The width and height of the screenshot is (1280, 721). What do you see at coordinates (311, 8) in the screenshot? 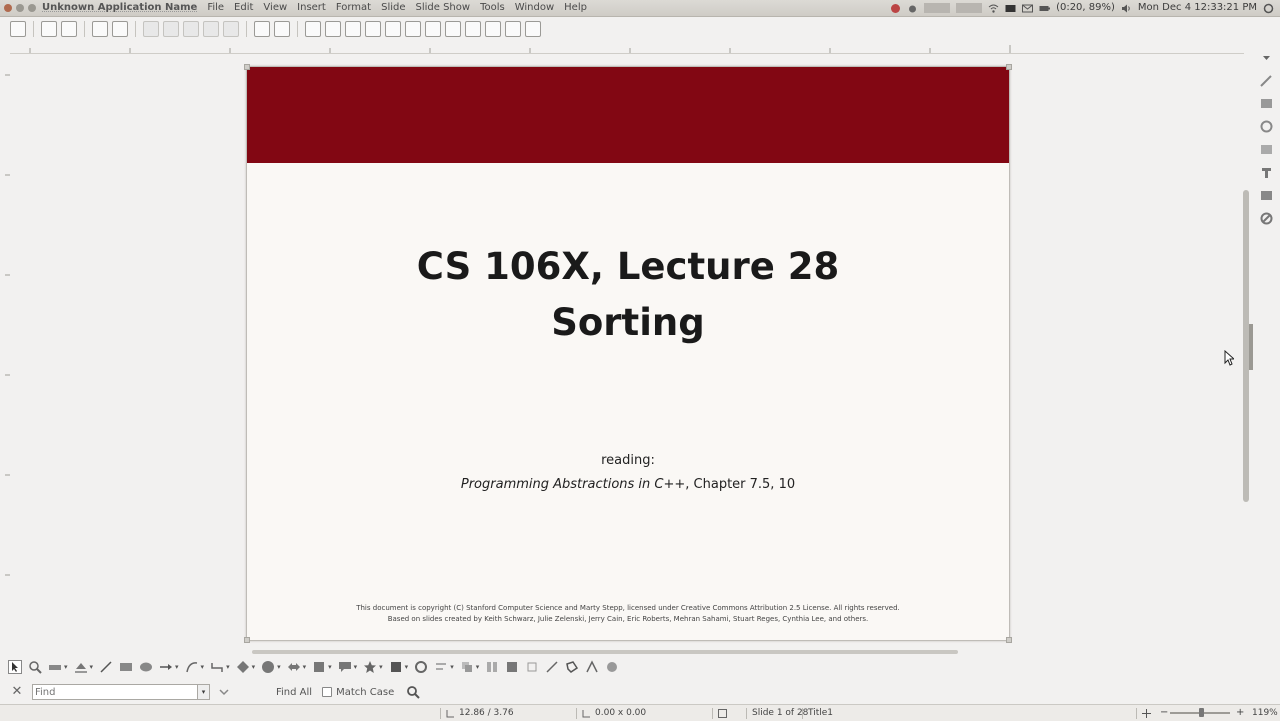
I see `menu-insert: Insert` at bounding box center [311, 8].